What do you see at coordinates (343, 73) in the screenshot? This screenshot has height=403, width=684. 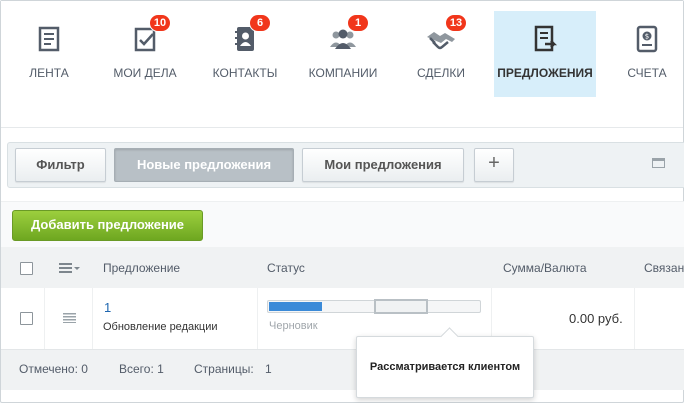 I see `nav-label: КОМПАНИИ` at bounding box center [343, 73].